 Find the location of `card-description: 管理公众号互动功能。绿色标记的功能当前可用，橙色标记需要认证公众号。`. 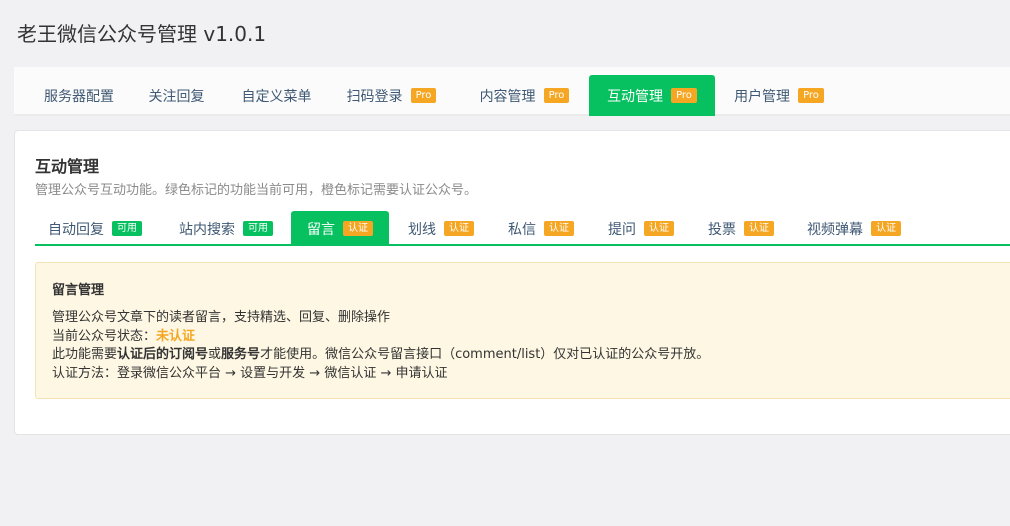

card-description: 管理公众号互动功能。绿色标记的功能当前可用，橙色标记需要认证公众号。 is located at coordinates (256, 190).